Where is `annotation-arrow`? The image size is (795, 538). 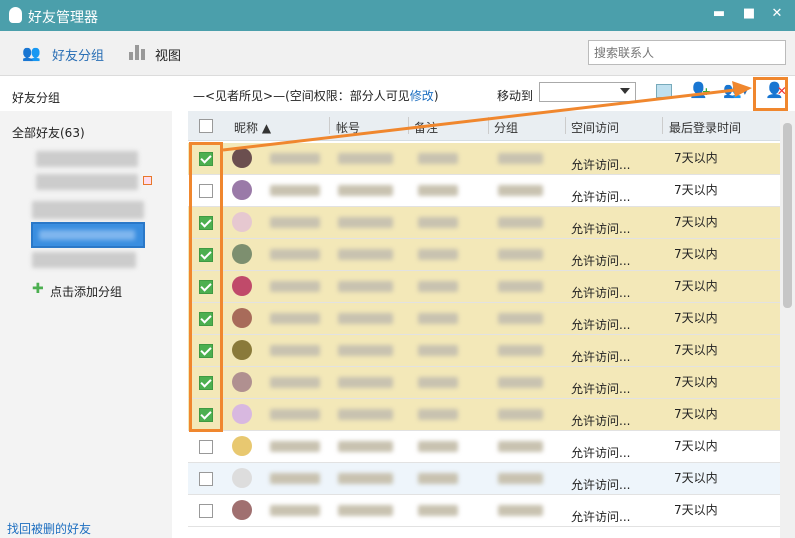 annotation-arrow is located at coordinates (487, 116).